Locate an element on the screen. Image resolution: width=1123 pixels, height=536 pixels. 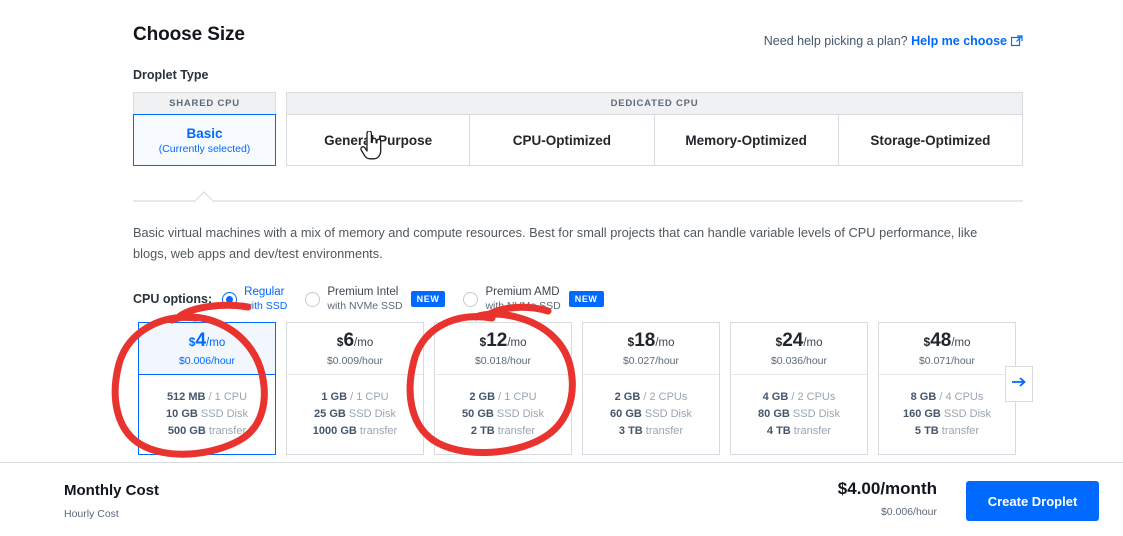
tab-general-purpose: General Purpose is located at coordinates (378, 140).